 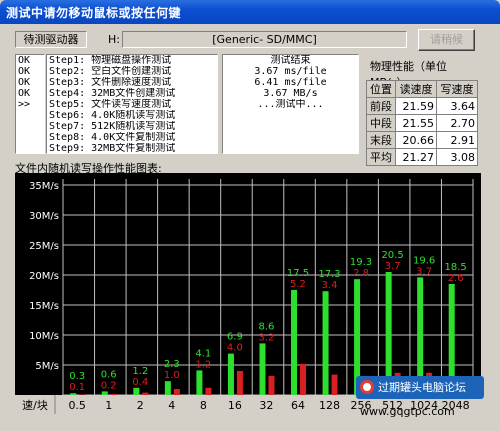 What do you see at coordinates (140, 371) in the screenshot?
I see `read-value-label: 1.2` at bounding box center [140, 371].